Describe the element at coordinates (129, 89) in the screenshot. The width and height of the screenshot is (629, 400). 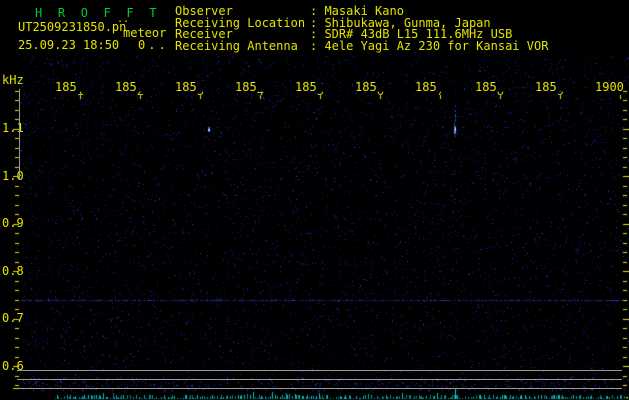
I see `time-tick-label: 1852` at that location.